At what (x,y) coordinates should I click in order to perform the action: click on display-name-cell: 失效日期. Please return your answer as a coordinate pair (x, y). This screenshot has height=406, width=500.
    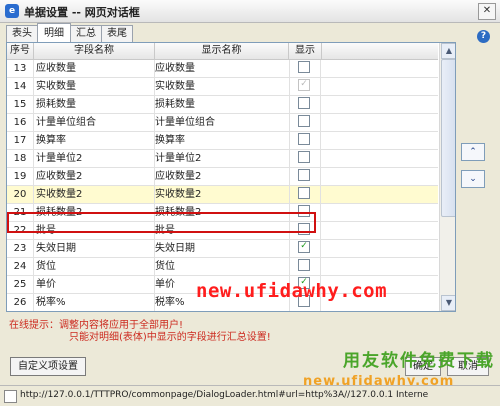
    Looking at the image, I should click on (221, 248).